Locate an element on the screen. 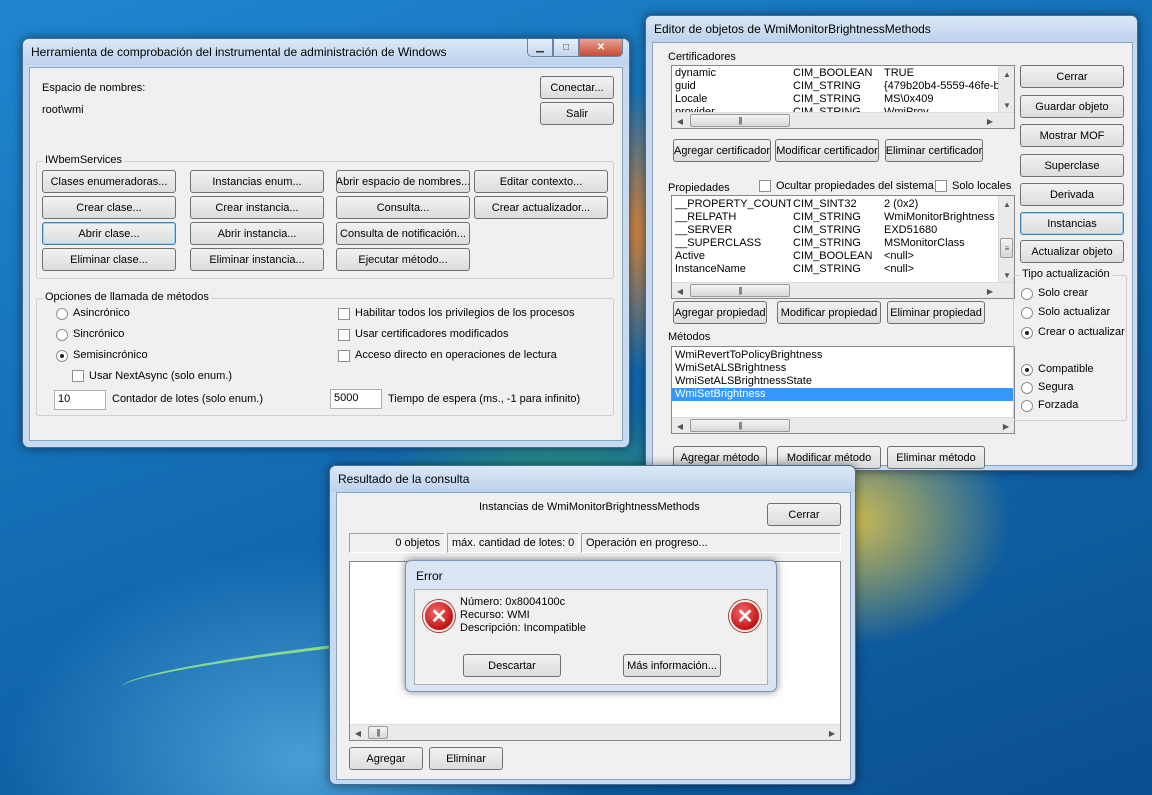  delete-result-button: Eliminar is located at coordinates (466, 758).